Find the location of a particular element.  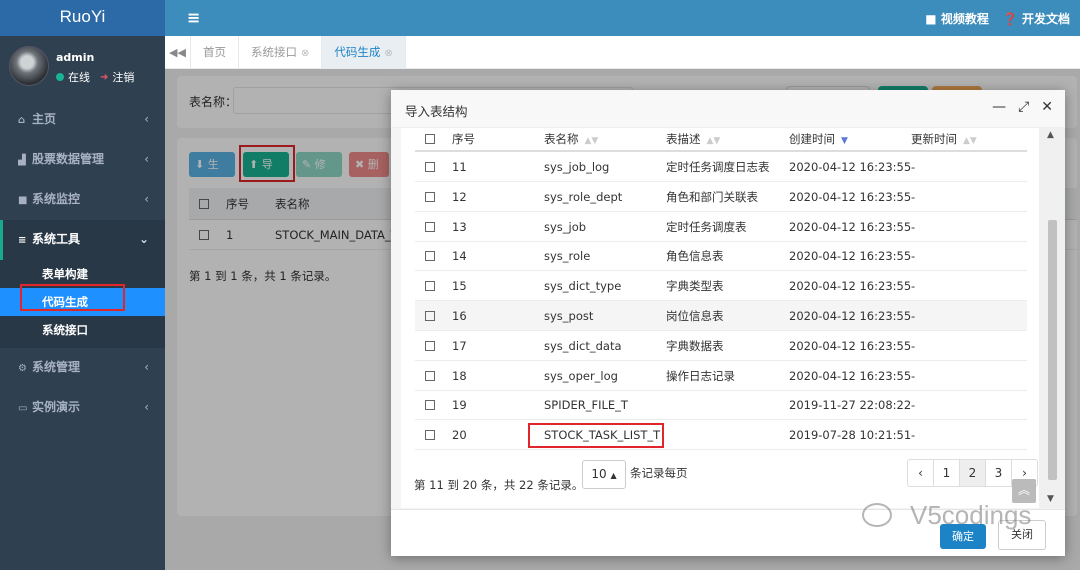

table-row: 17 sys_dict_data 字典数据表 2020-04-12 16:23:55- is located at coordinates (721, 346).